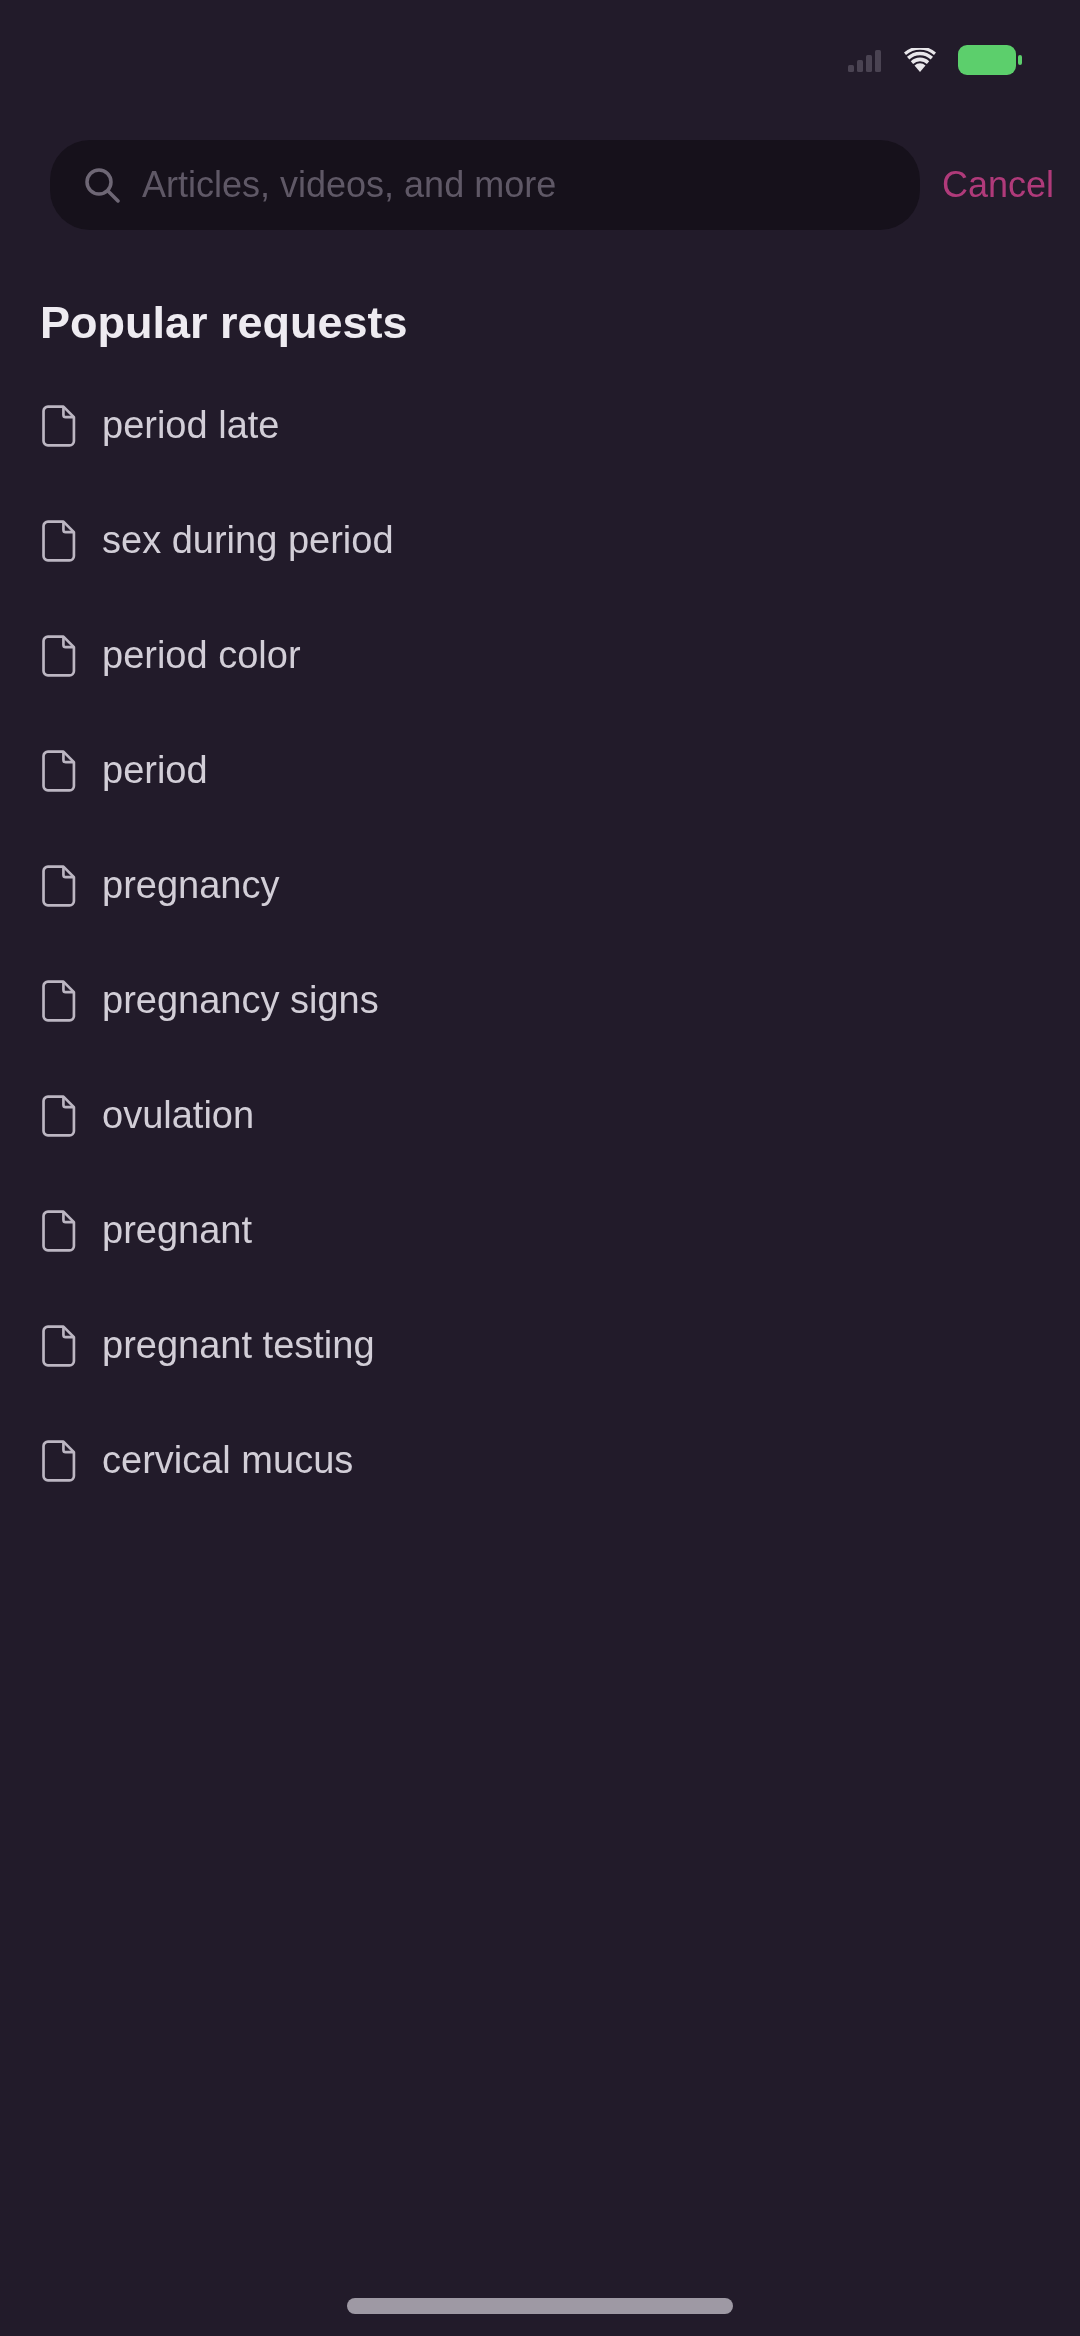 This screenshot has height=2336, width=1080. Describe the element at coordinates (210, 1000) in the screenshot. I see `popular-request-item: pregnancy signs` at that location.